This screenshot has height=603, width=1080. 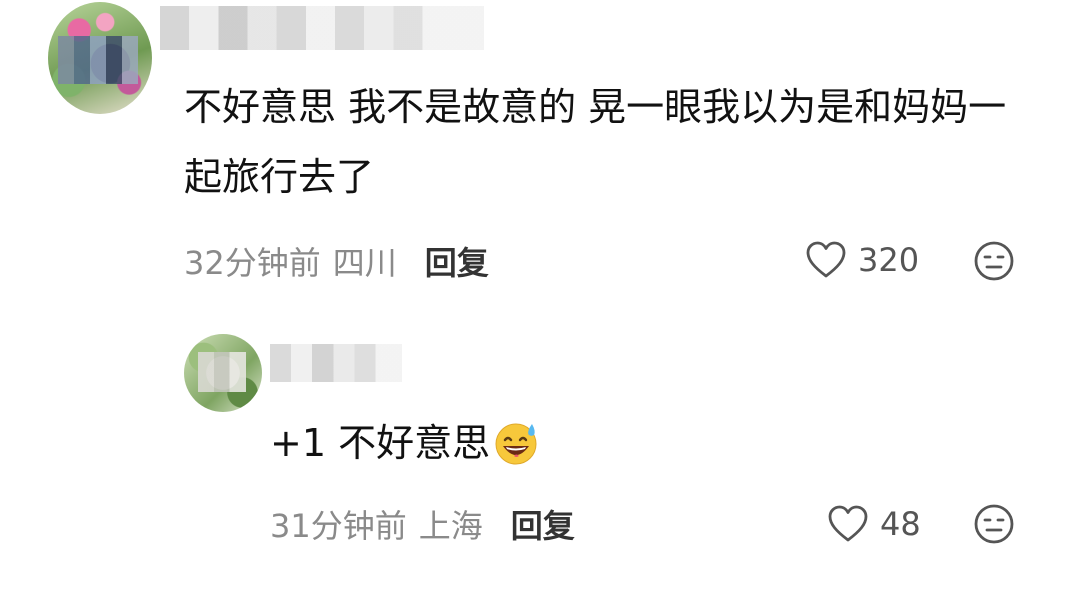 I want to click on like-button: 48, so click(x=873, y=524).